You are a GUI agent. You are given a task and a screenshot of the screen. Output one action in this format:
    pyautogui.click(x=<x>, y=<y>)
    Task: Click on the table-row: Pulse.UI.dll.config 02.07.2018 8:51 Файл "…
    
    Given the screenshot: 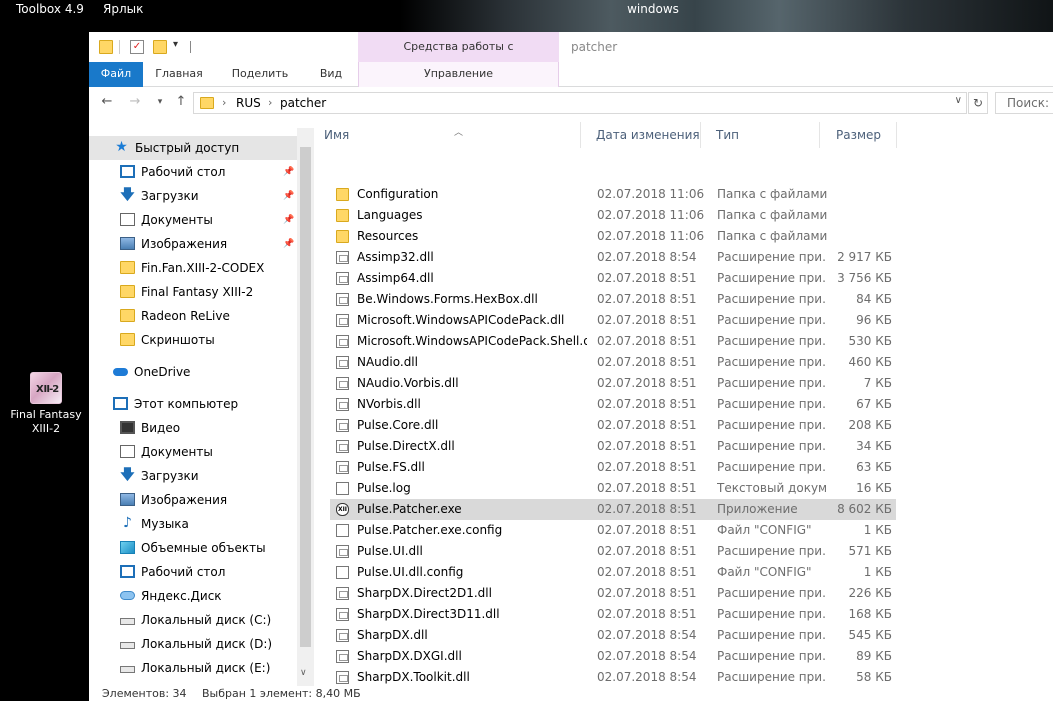 What is the action you would take?
    pyautogui.click(x=613, y=572)
    